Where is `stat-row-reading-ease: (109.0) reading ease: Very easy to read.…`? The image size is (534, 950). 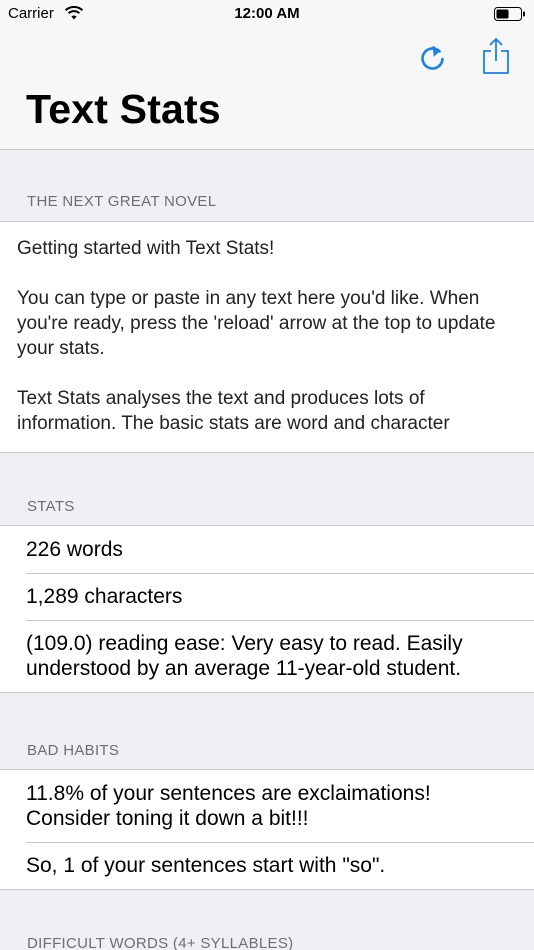
stat-row-reading-ease: (109.0) reading ease: Very easy to read.… is located at coordinates (267, 656).